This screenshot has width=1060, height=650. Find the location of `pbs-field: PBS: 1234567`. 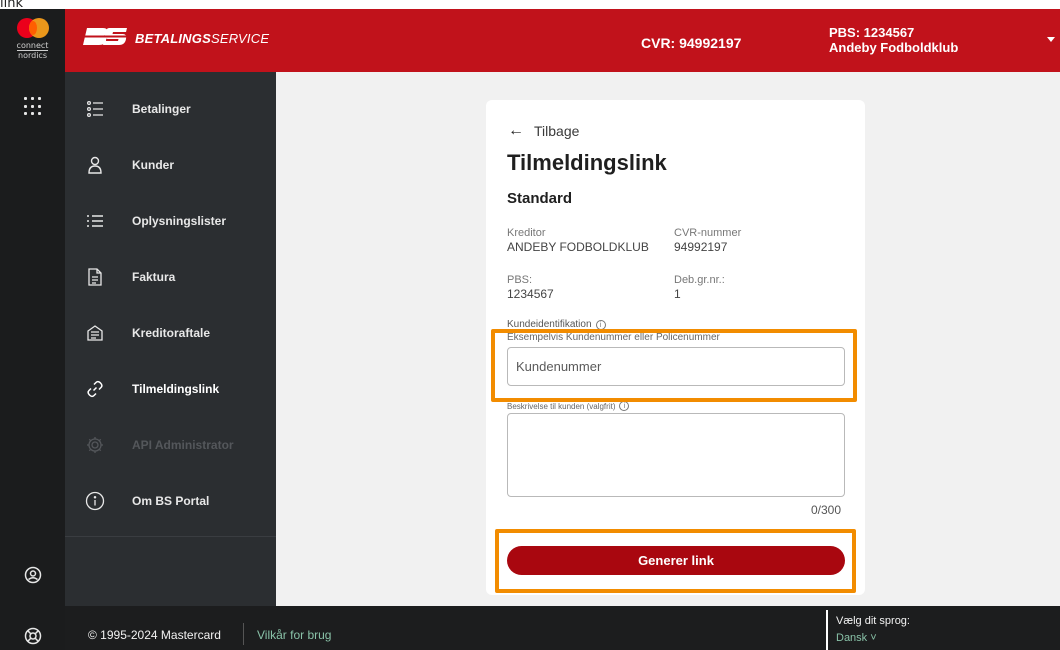

pbs-field: PBS: 1234567 is located at coordinates (530, 287).